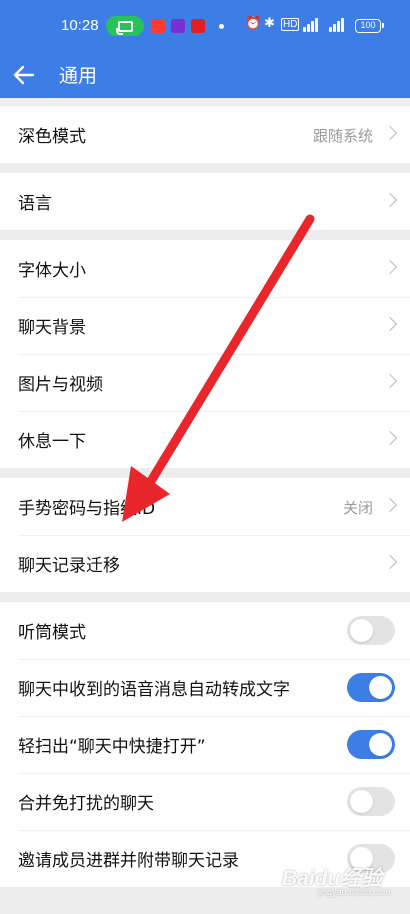  I want to click on settings-row: 听筒模式, so click(205, 630).